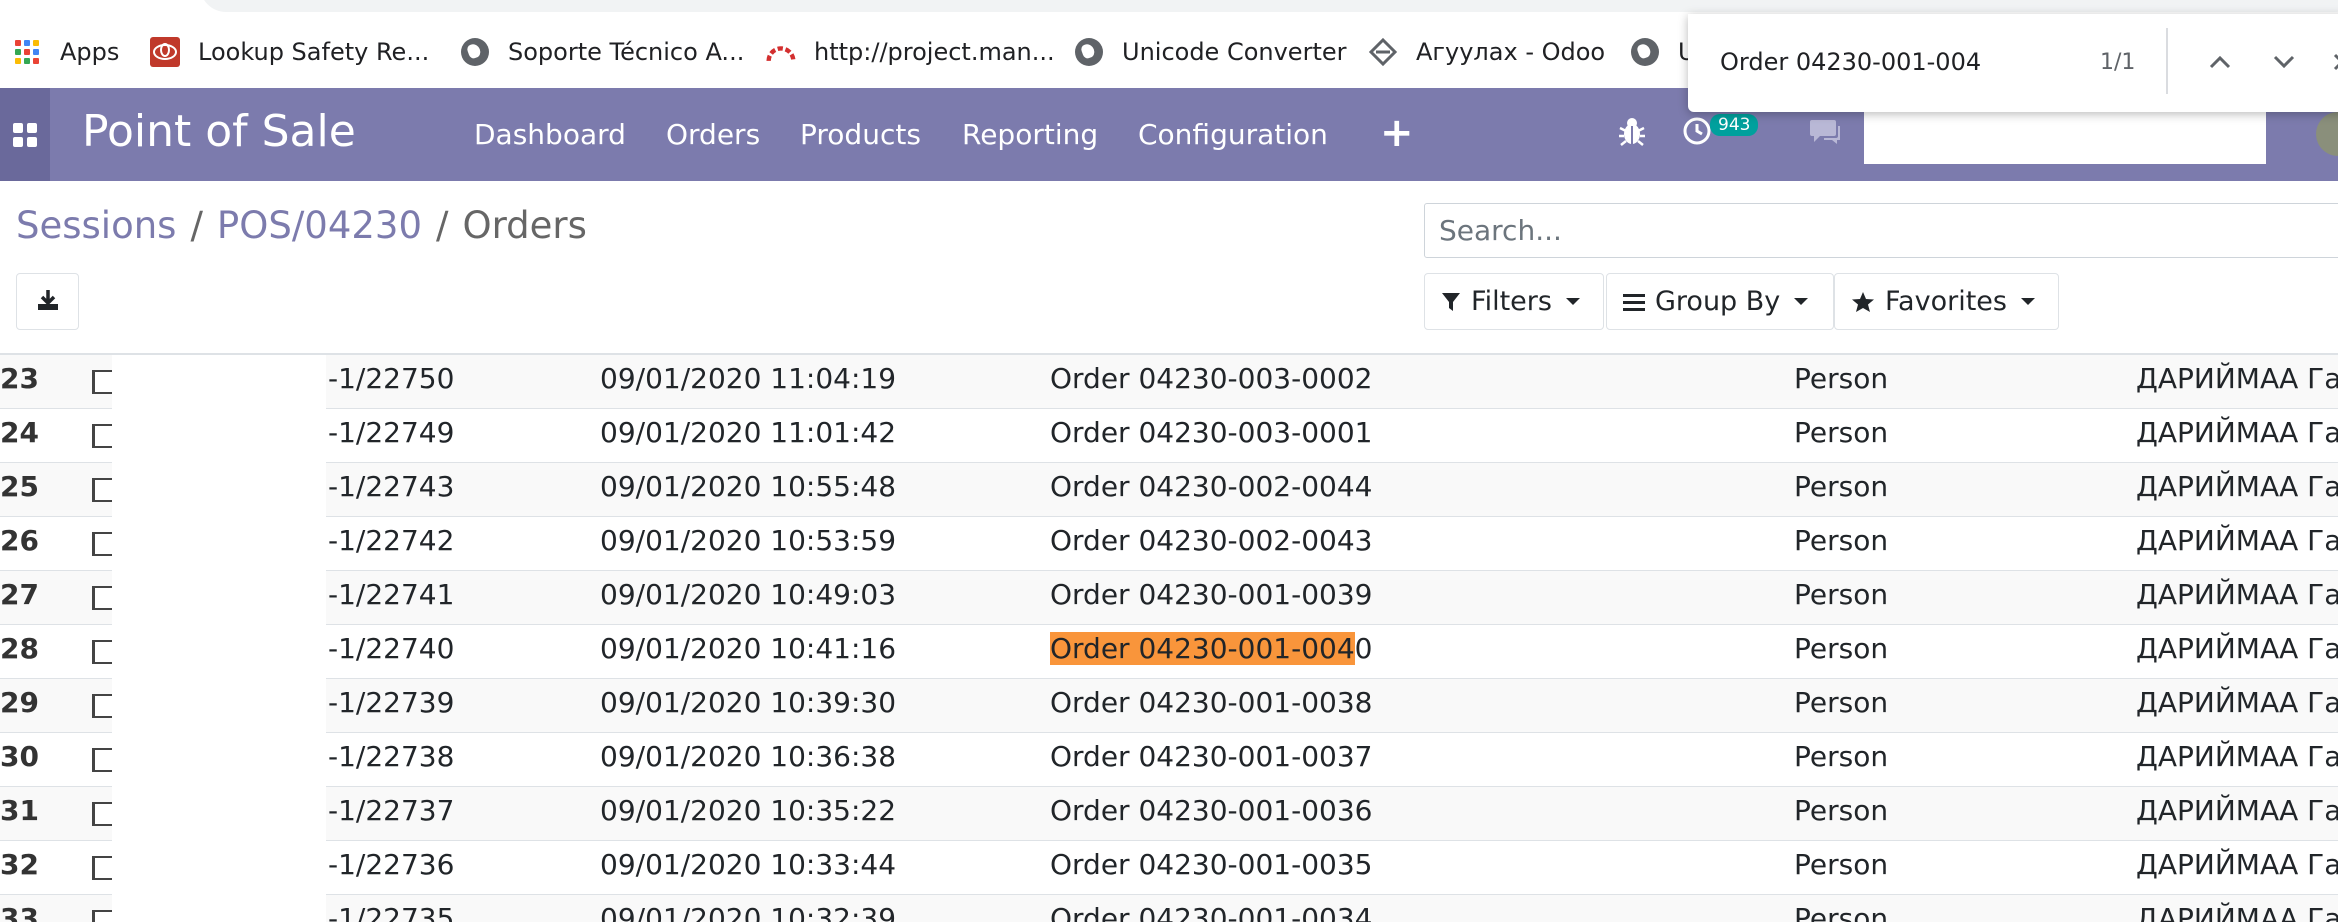 Image resolution: width=2338 pixels, height=922 pixels. Describe the element at coordinates (1030, 134) in the screenshot. I see `menu-reporting: Reporting` at that location.